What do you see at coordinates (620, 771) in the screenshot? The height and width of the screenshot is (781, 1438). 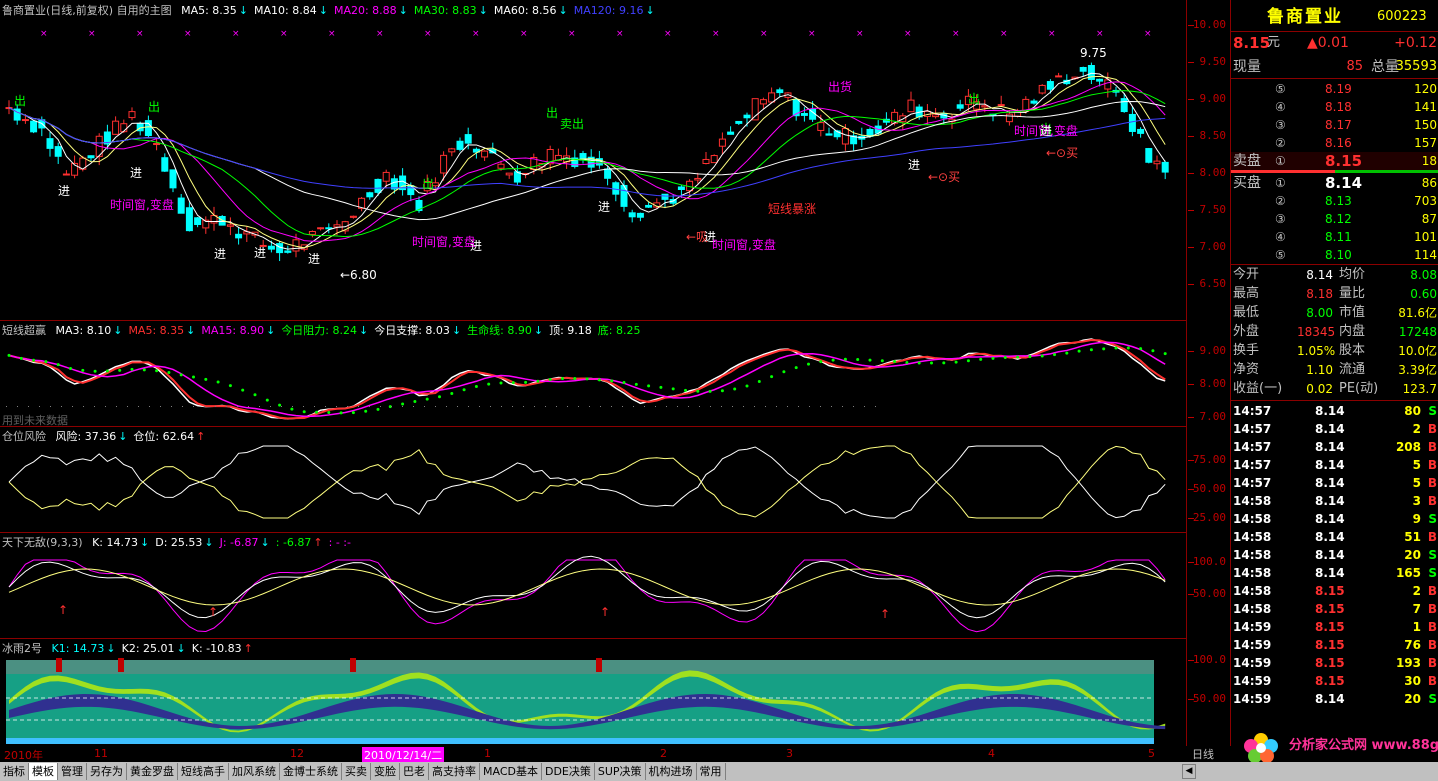 I see `bottom-tab: SUP决策` at bounding box center [620, 771].